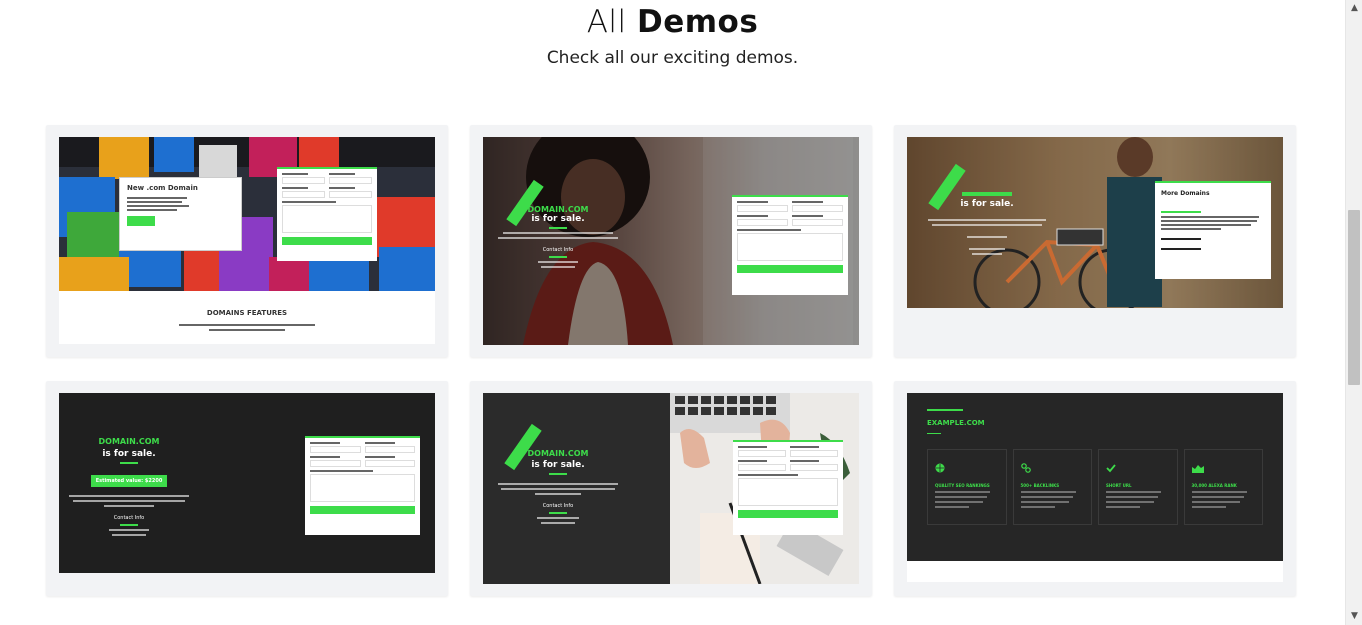  What do you see at coordinates (1025, 468) in the screenshot?
I see `link-icon` at bounding box center [1025, 468].